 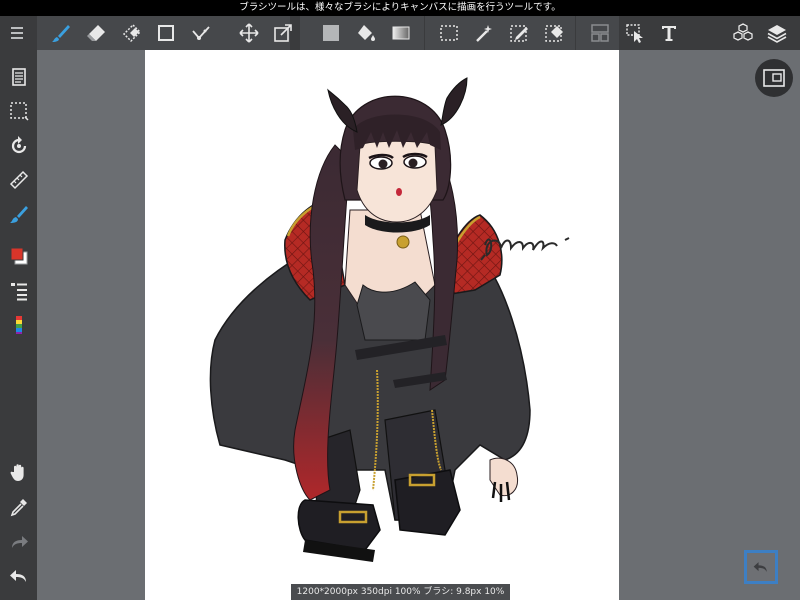 I want to click on snap-icon, so click(x=201, y=33).